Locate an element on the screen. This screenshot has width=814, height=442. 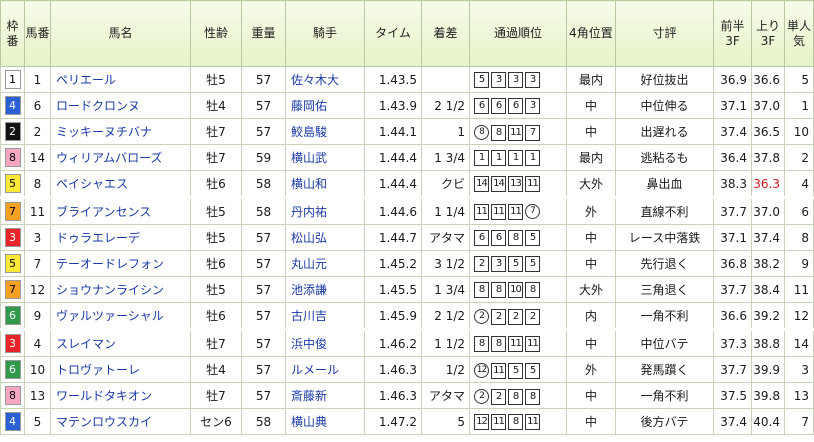
waku-cell: 6 is located at coordinates (12, 369).